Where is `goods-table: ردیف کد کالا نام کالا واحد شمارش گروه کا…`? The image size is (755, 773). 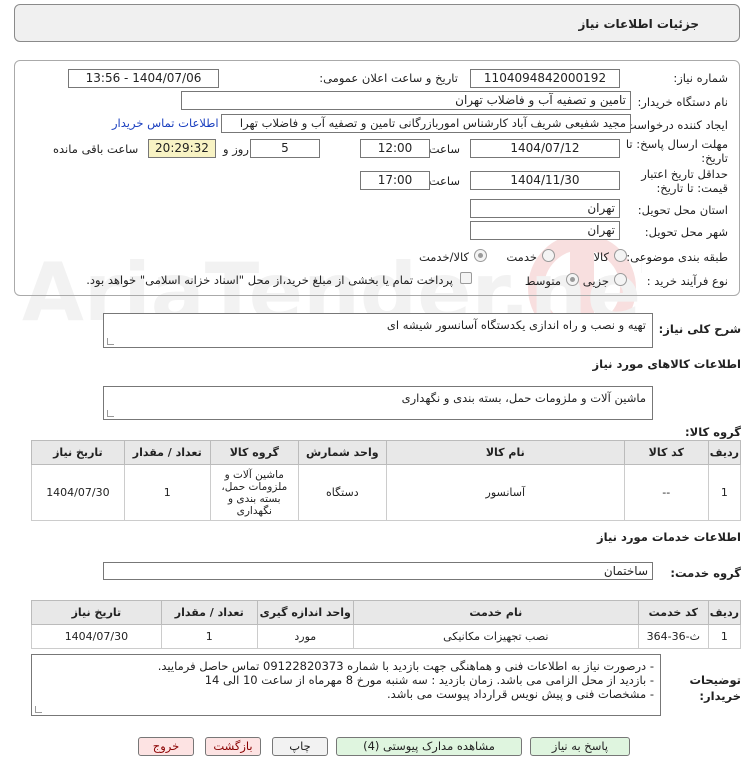
goods-table: ردیف کد کالا نام کالا واحد شمارش گروه کا… is located at coordinates (386, 480).